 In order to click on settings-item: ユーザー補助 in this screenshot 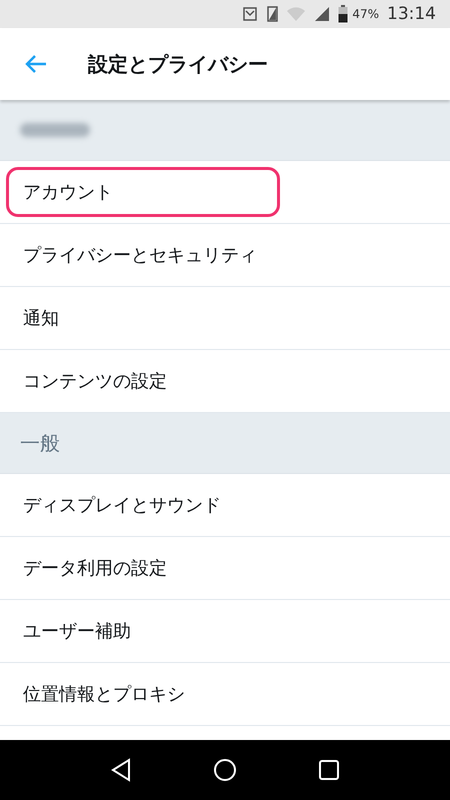, I will do `click(77, 631)`.